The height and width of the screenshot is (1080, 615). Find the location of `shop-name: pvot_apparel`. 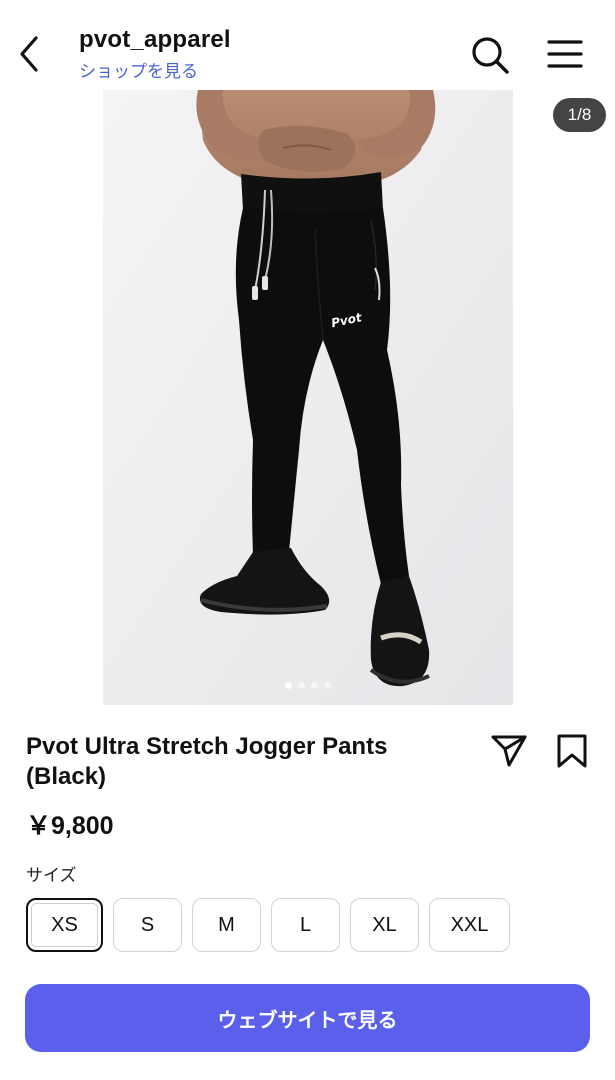

shop-name: pvot_apparel is located at coordinates (155, 40).